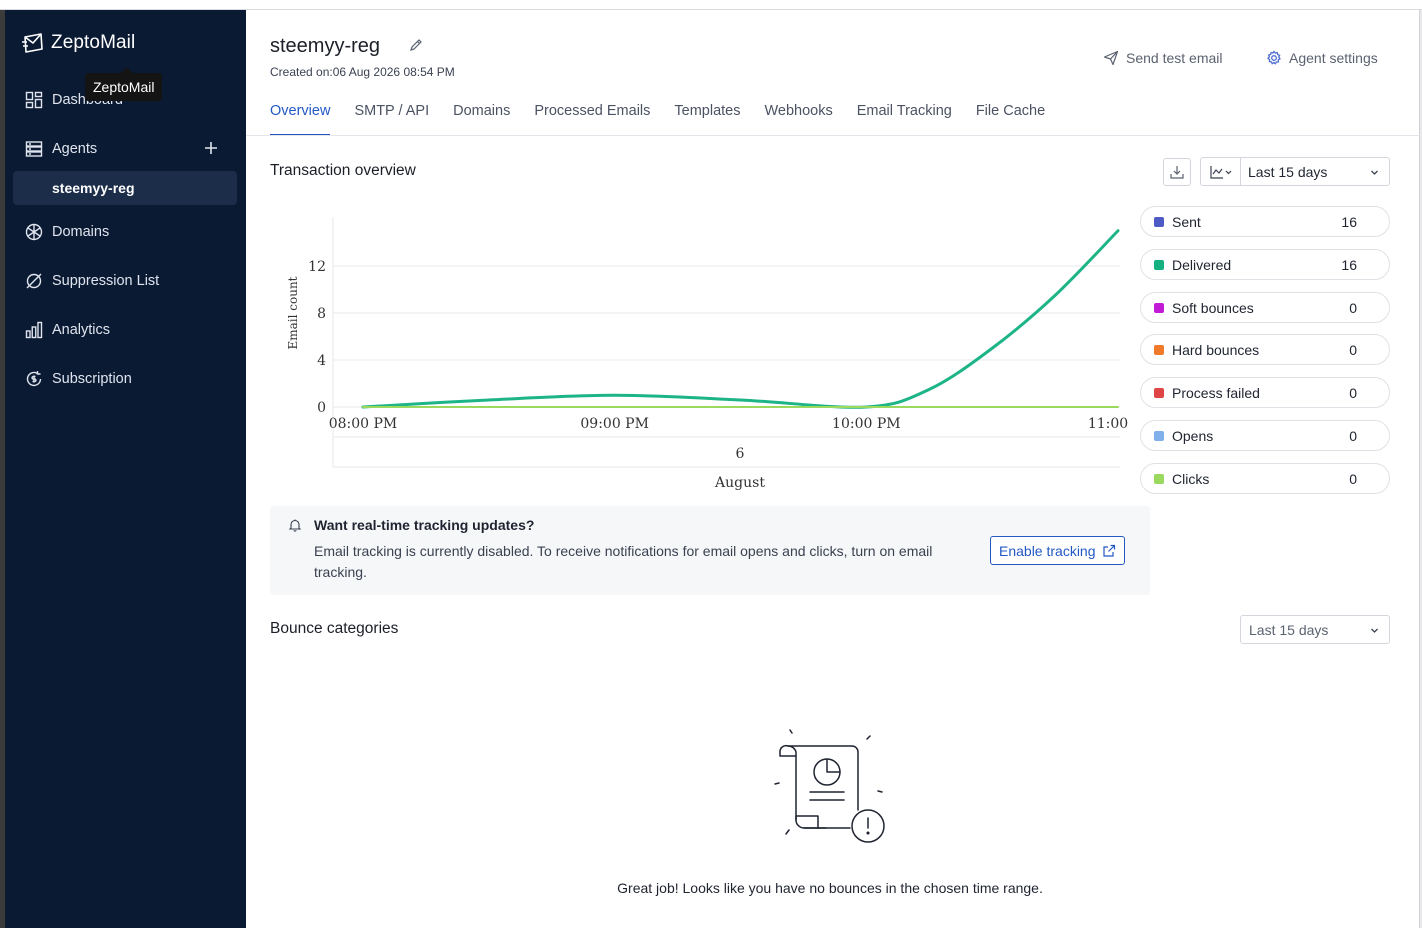 The height and width of the screenshot is (928, 1422). I want to click on chart-series, so click(740, 319).